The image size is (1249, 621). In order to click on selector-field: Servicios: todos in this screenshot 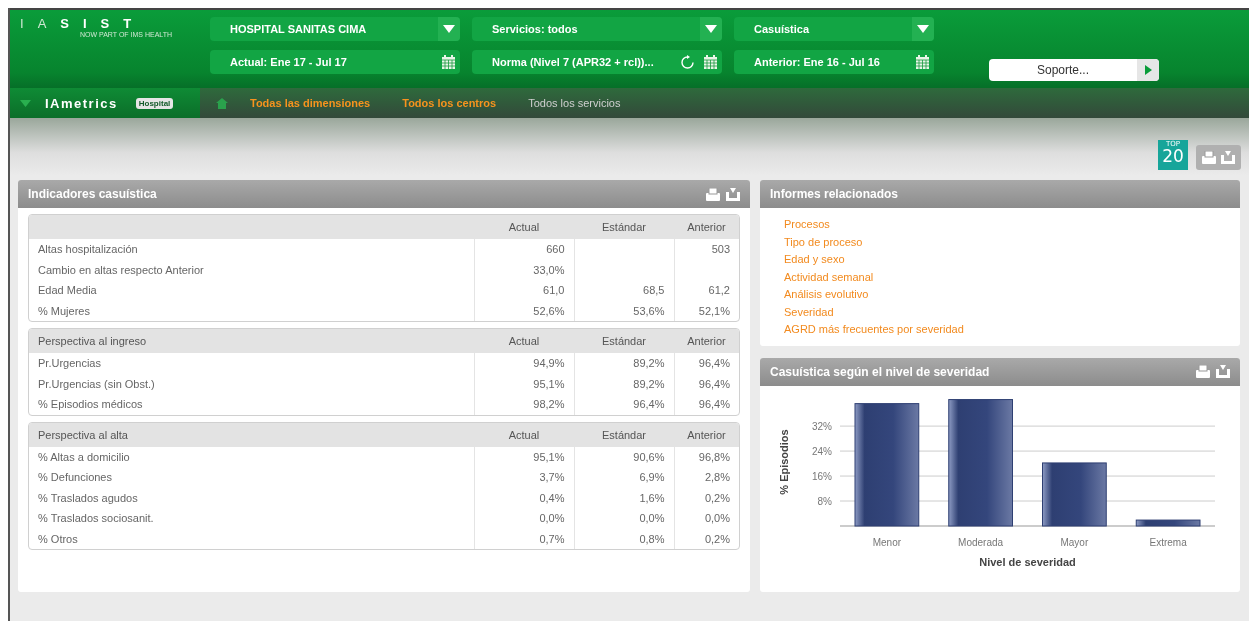, I will do `click(597, 29)`.